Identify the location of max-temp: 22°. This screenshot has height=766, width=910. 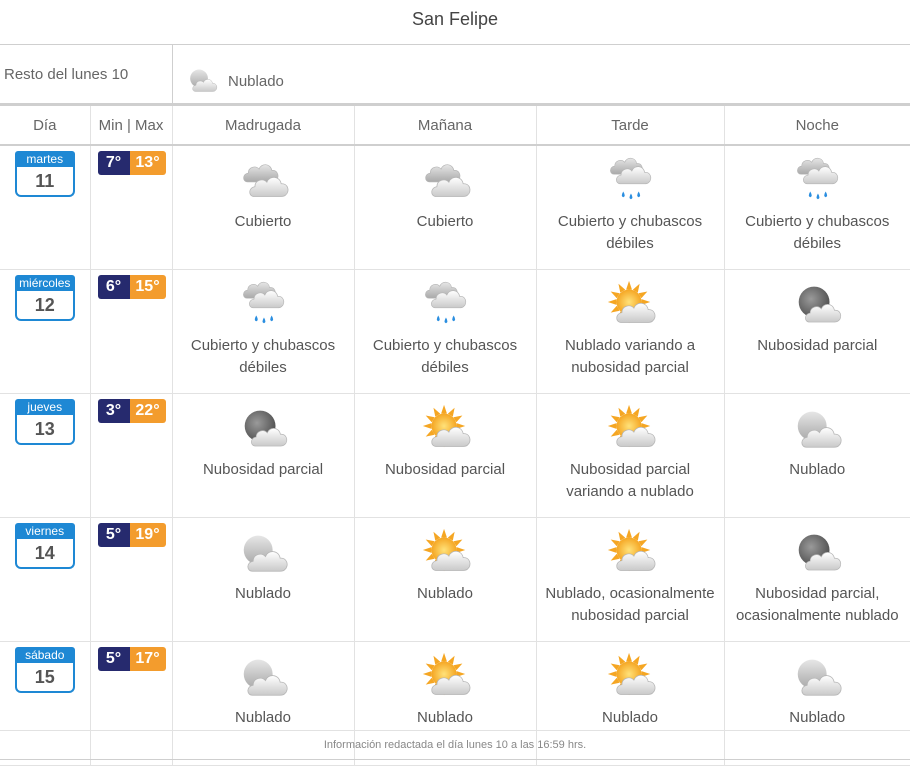
(147, 411).